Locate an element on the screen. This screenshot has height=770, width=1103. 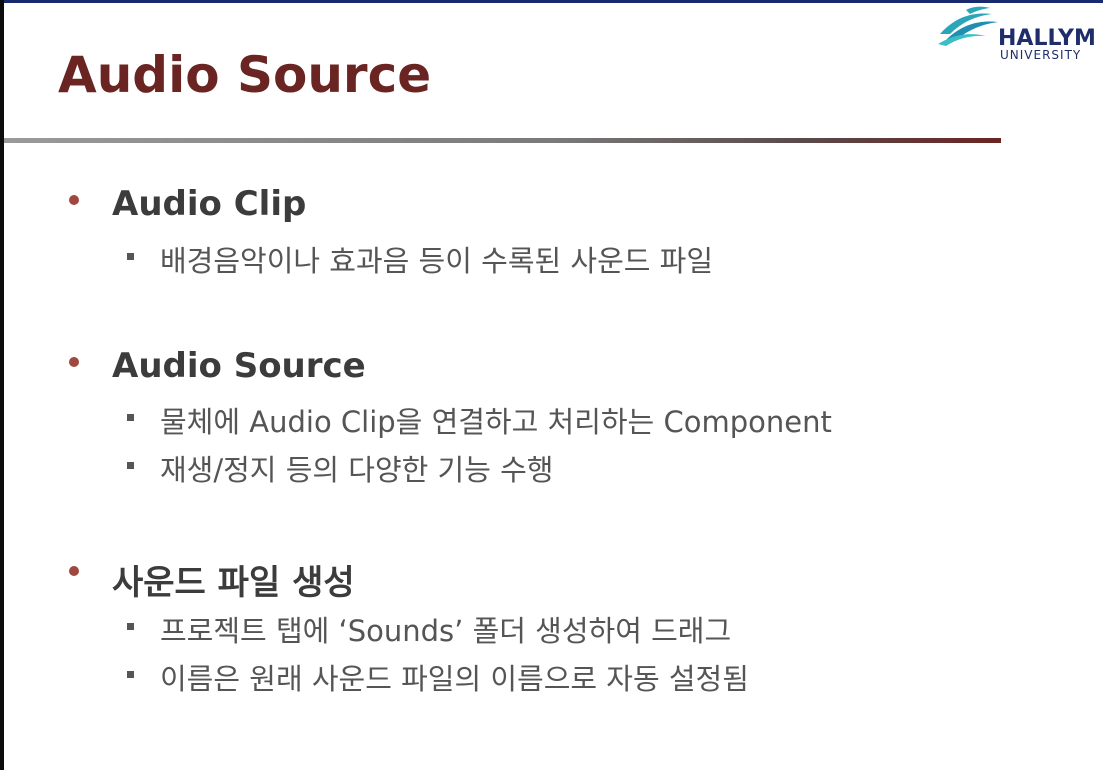
bullet-heading-text: Audio Source is located at coordinates (239, 366).